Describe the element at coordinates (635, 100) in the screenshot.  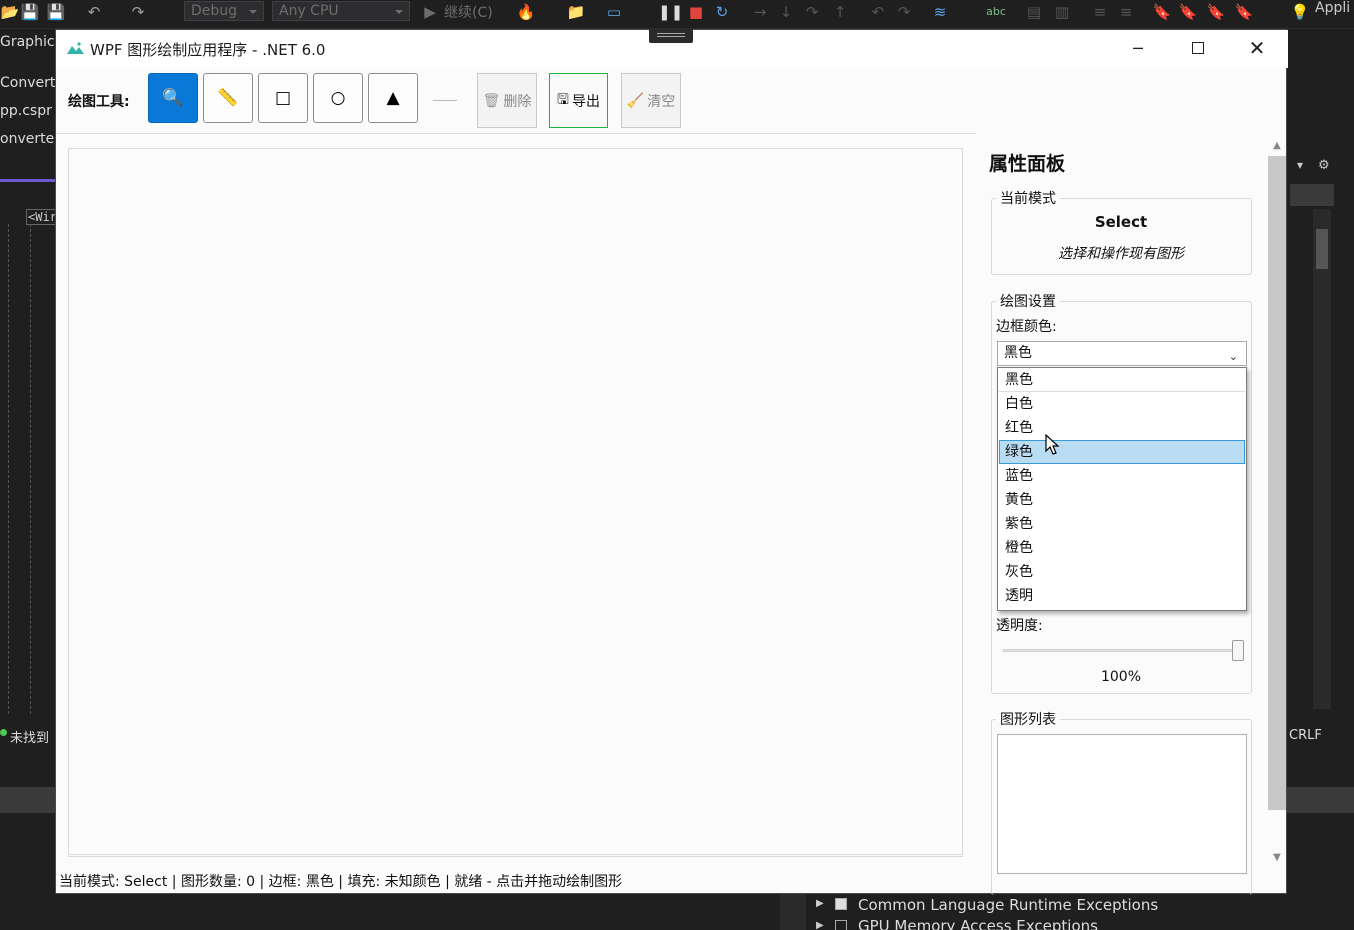
I see `broom-icon: 🧹` at that location.